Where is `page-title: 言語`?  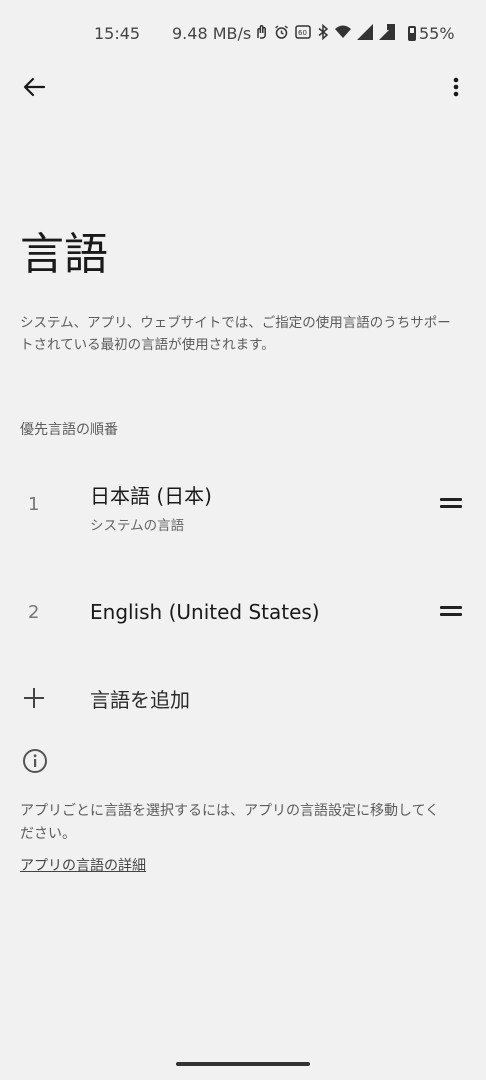
page-title: 言語 is located at coordinates (64, 254).